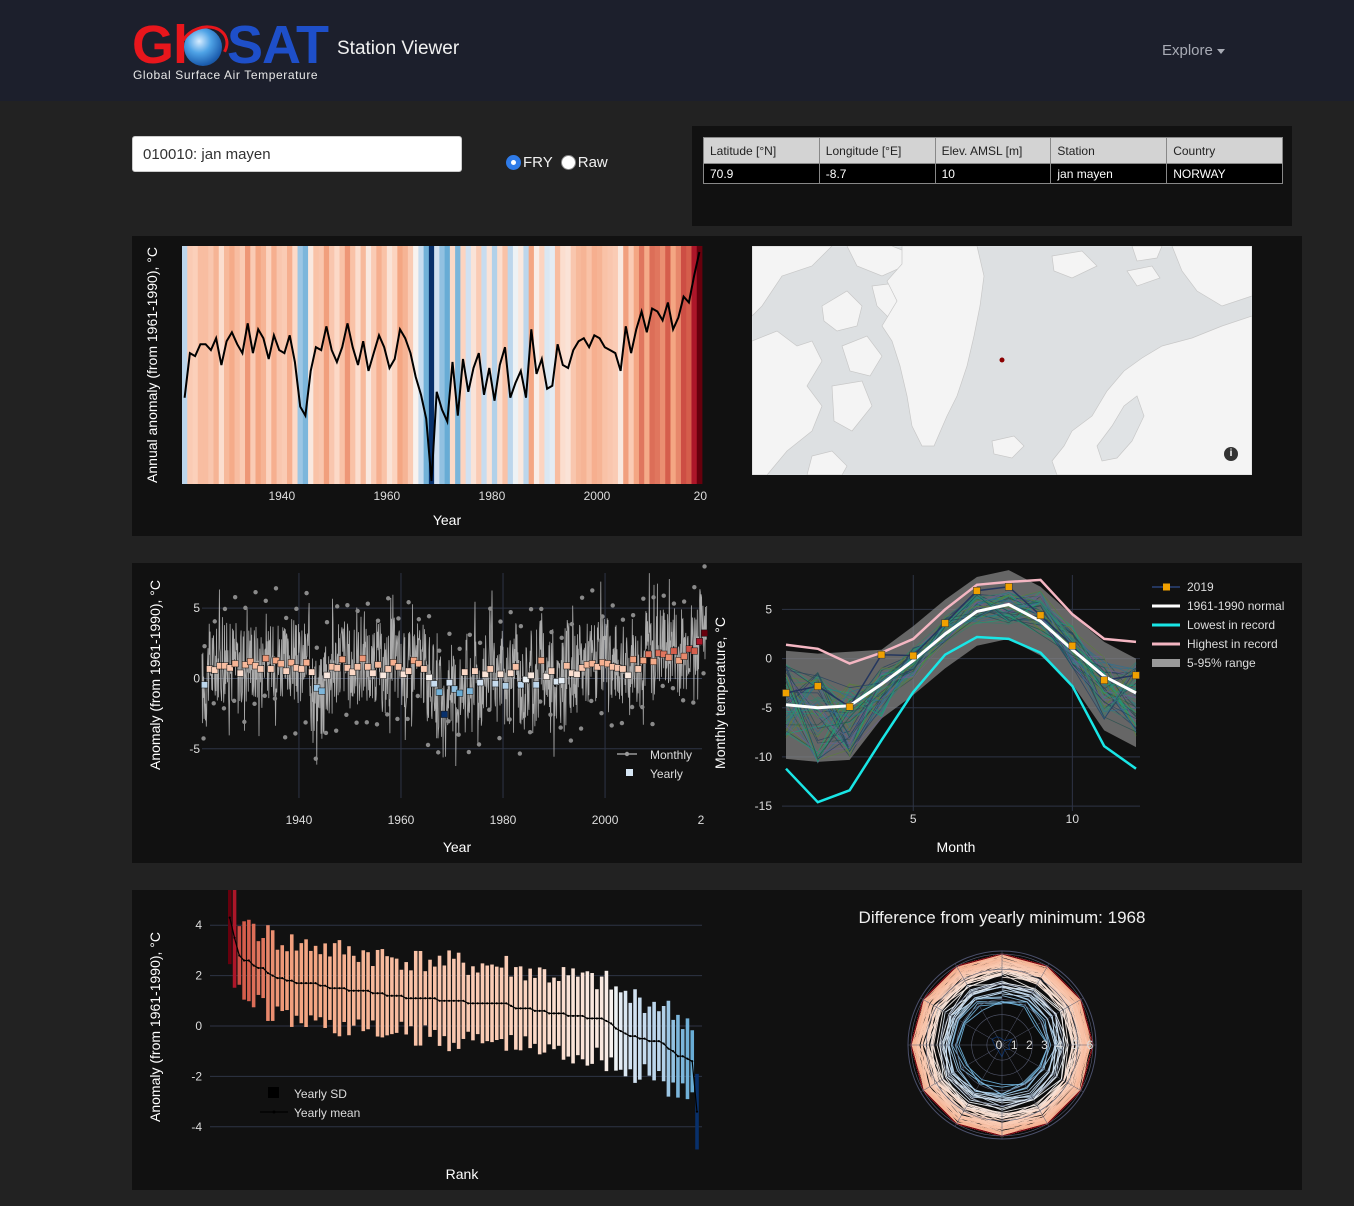 The width and height of the screenshot is (1354, 1206). What do you see at coordinates (379, 365) in the screenshot?
I see `stripe-1958` at bounding box center [379, 365].